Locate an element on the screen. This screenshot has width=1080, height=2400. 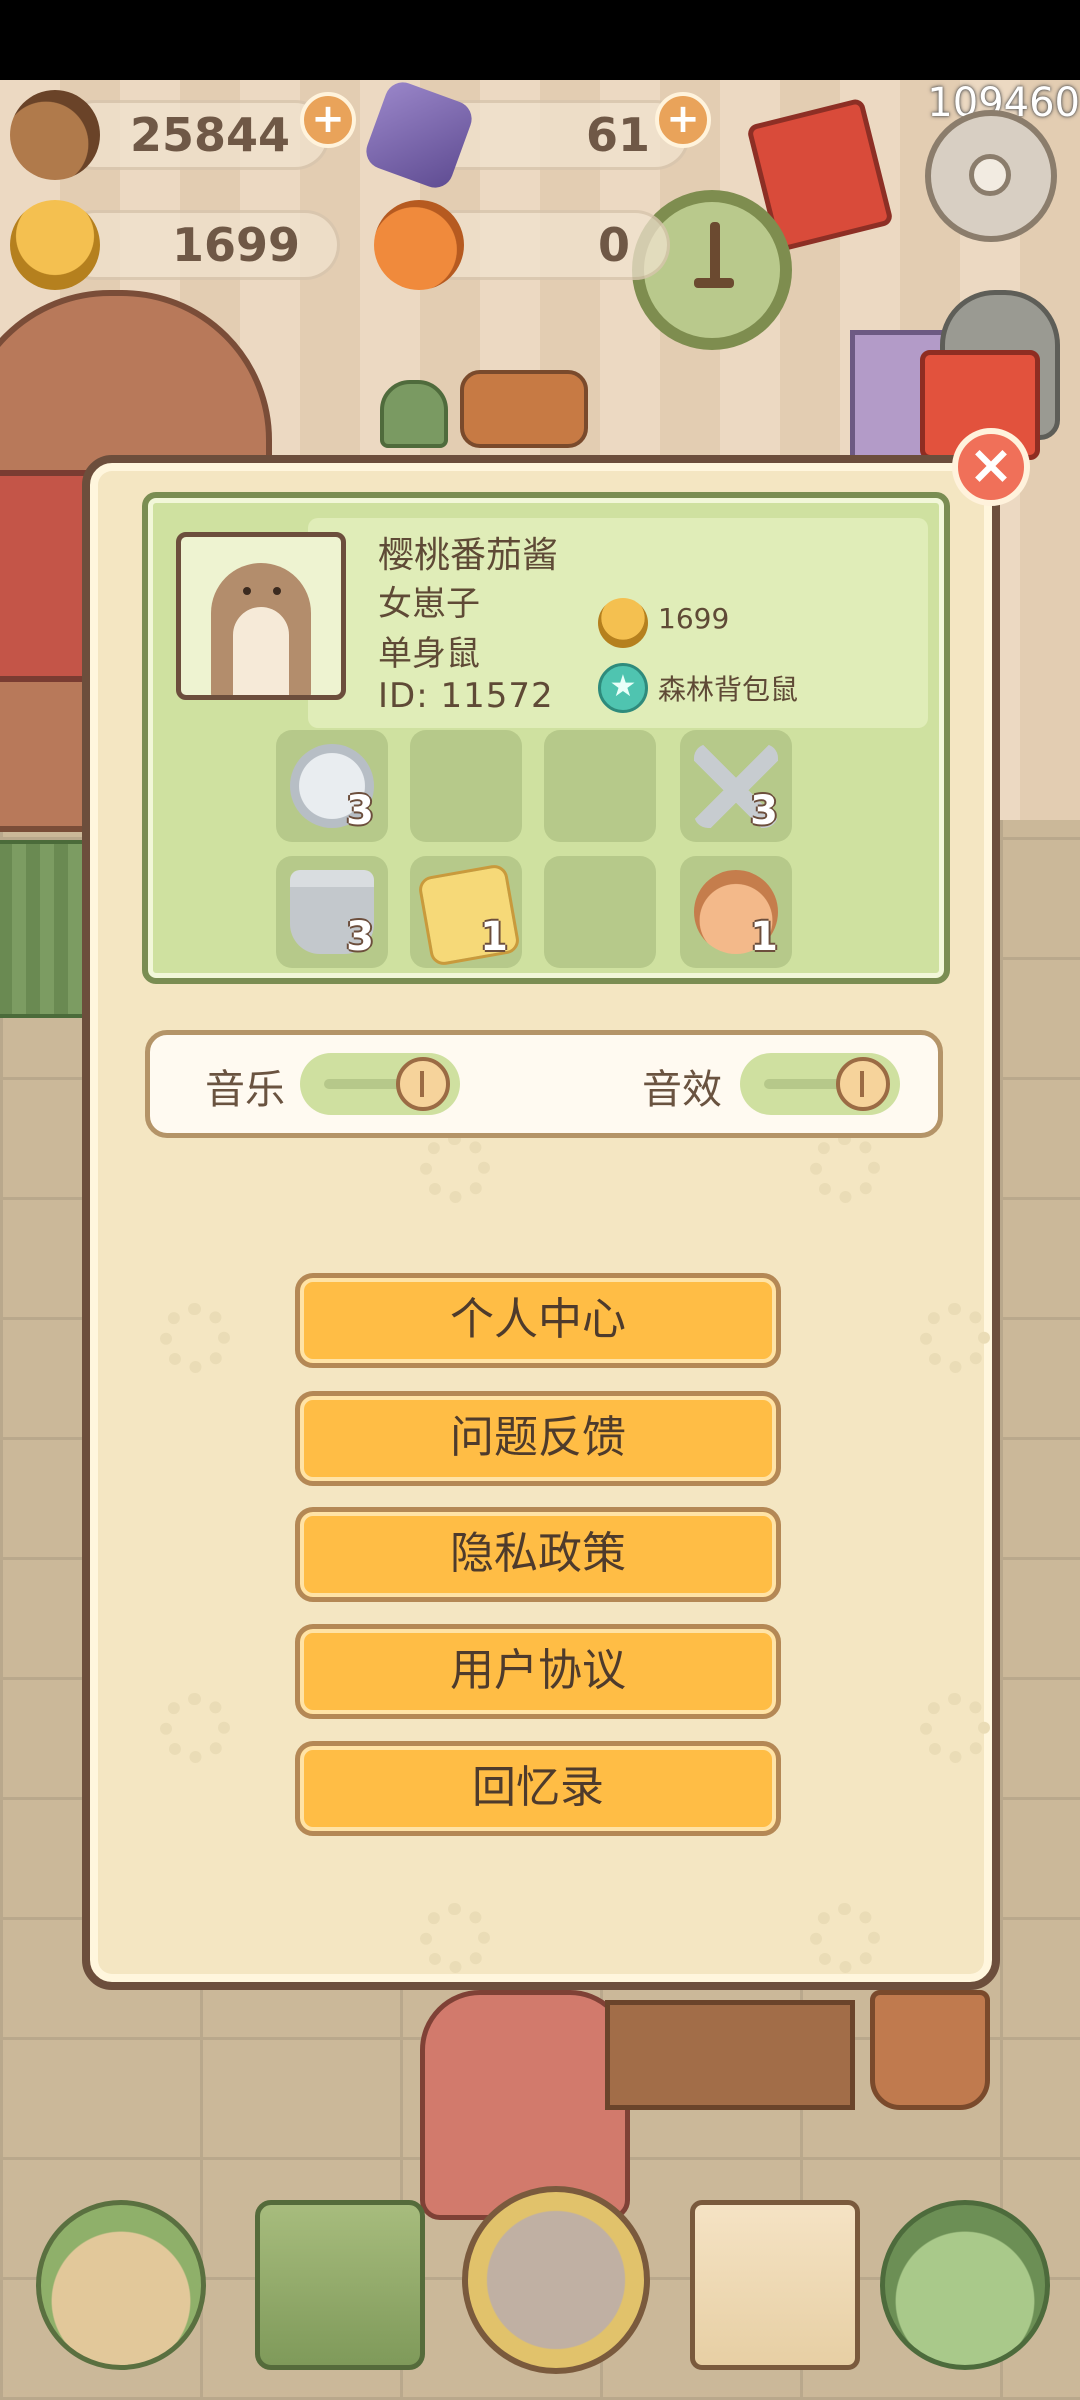
friends-icon is located at coordinates (556, 2280).